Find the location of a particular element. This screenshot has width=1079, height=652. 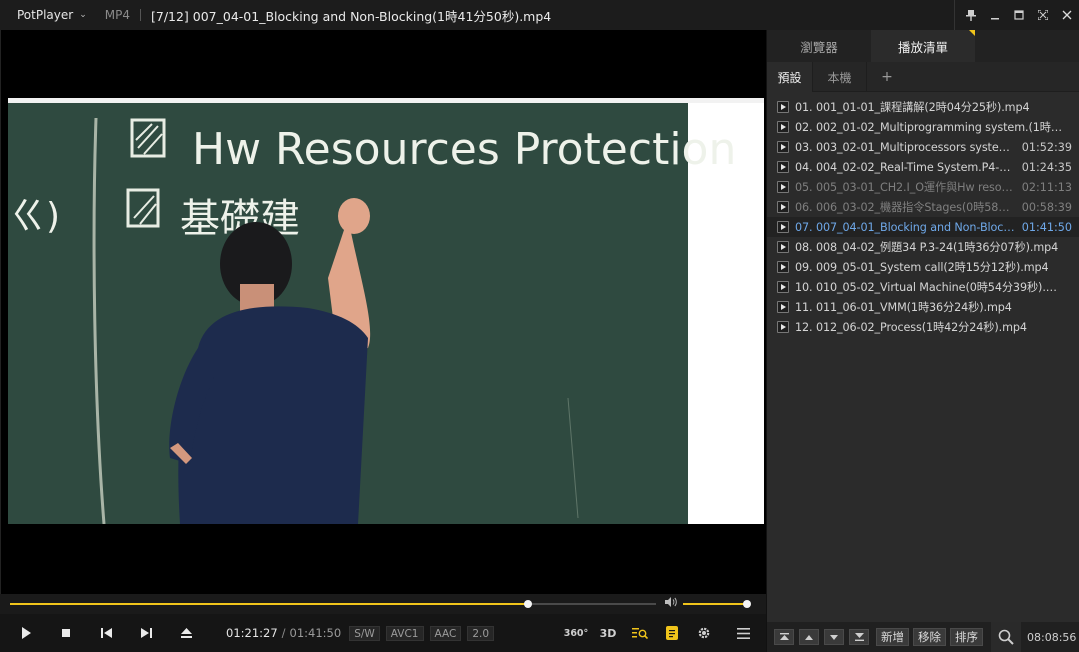

subtitle-icon is located at coordinates (672, 633).